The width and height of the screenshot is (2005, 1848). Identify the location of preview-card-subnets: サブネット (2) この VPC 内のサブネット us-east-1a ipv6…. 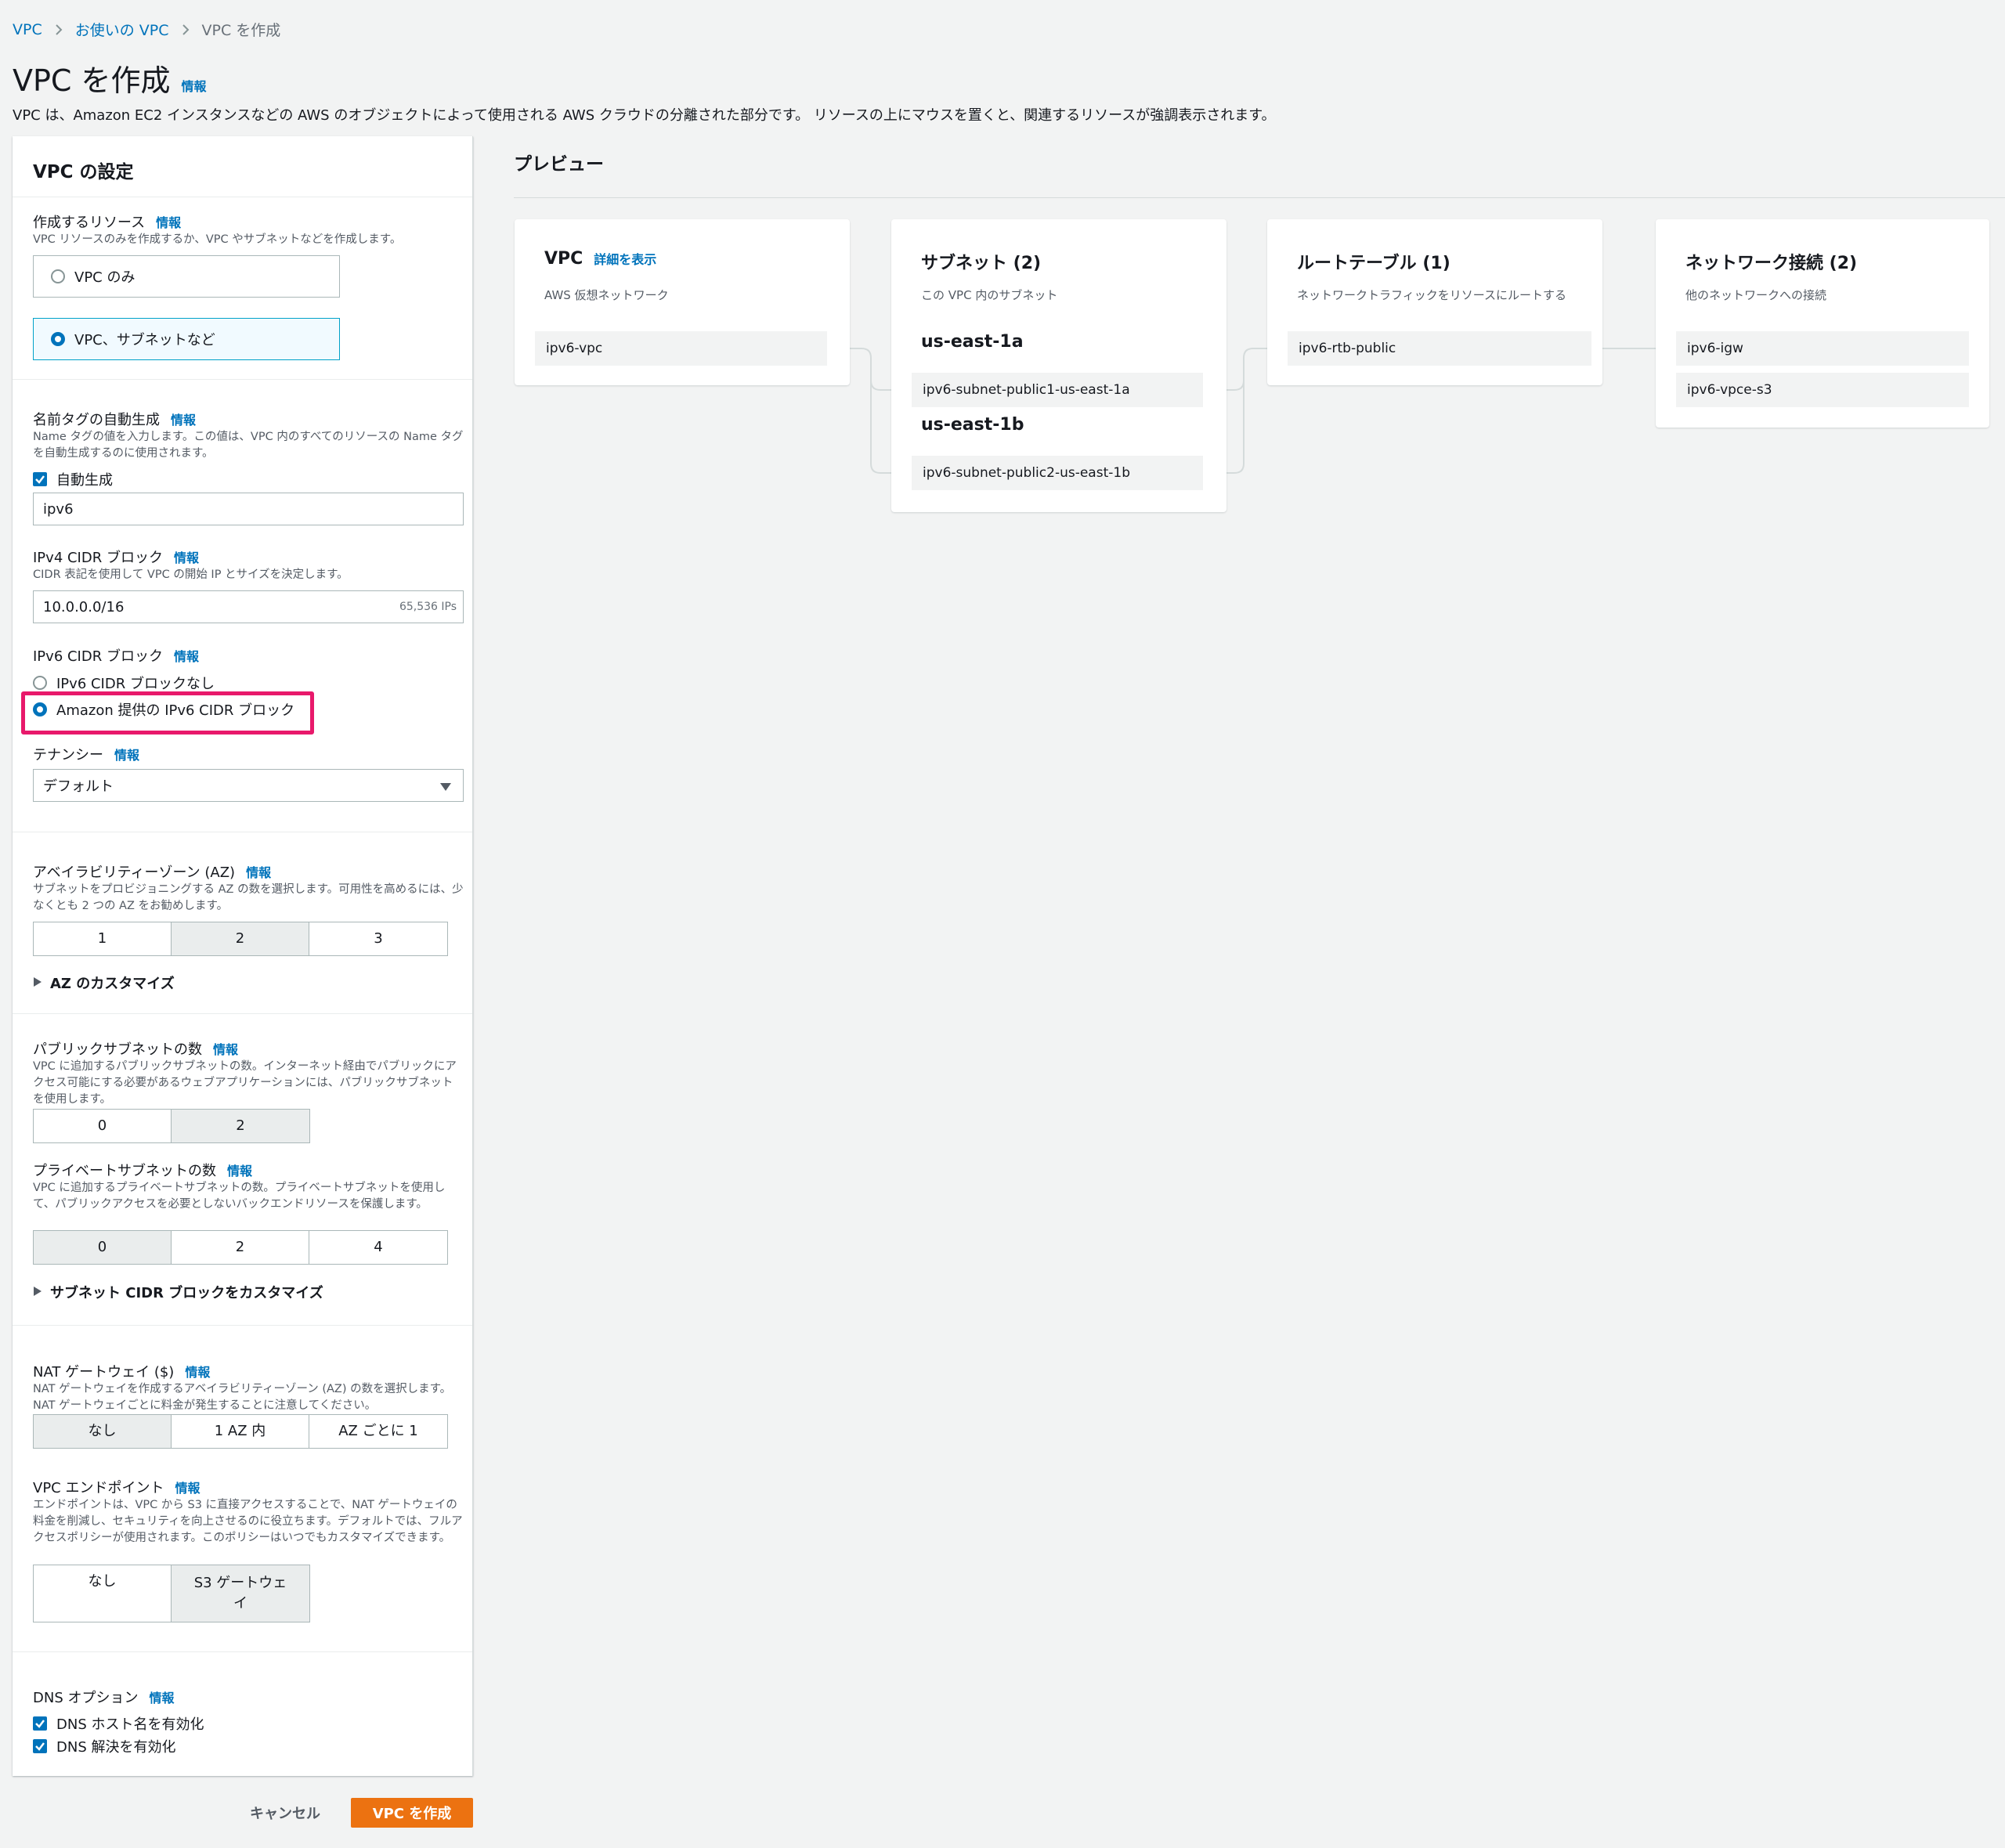
(1058, 365).